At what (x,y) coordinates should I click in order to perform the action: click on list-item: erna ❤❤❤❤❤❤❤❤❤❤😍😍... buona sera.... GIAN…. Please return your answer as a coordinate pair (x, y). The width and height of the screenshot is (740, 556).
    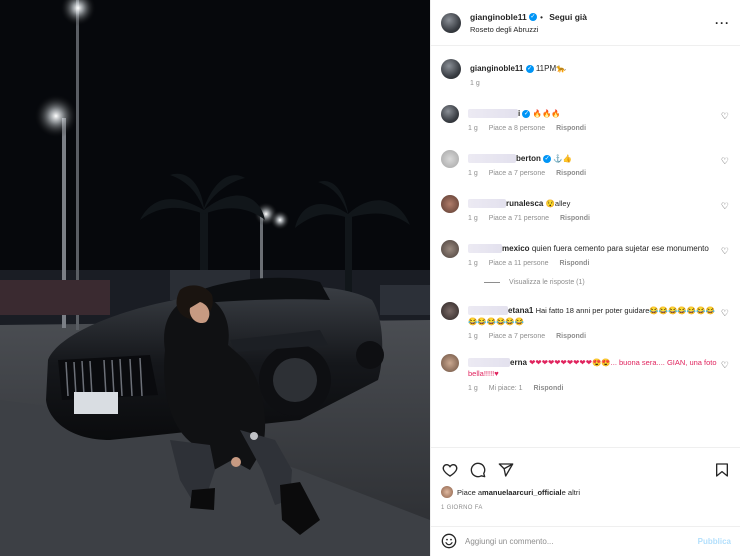
    Looking at the image, I should click on (586, 373).